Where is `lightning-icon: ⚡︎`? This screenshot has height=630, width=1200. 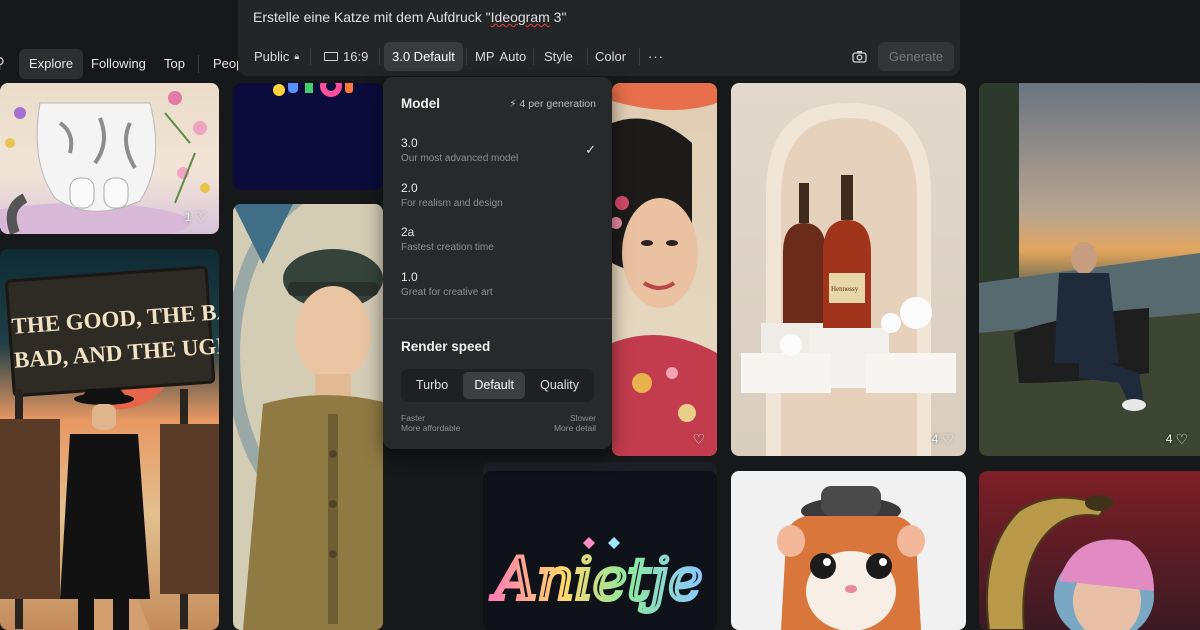
lightning-icon: ⚡︎ is located at coordinates (514, 104).